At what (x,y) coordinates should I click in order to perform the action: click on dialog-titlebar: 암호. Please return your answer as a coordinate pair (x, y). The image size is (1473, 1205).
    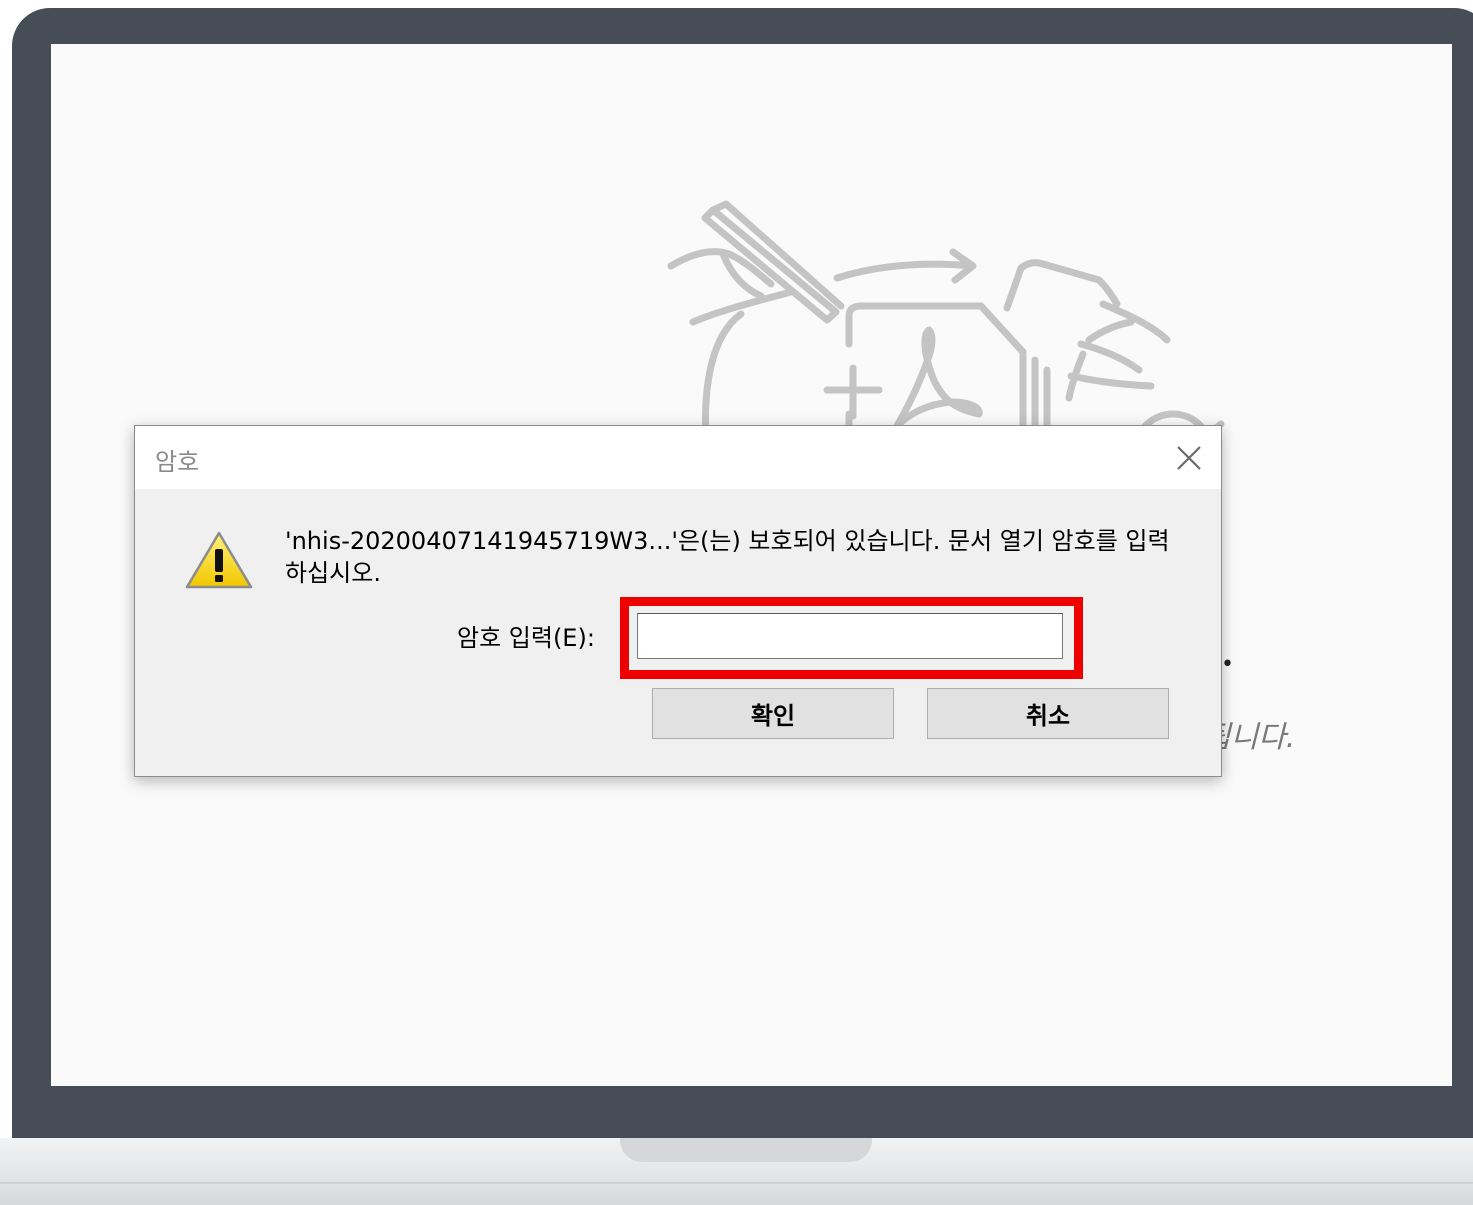
    Looking at the image, I should click on (678, 457).